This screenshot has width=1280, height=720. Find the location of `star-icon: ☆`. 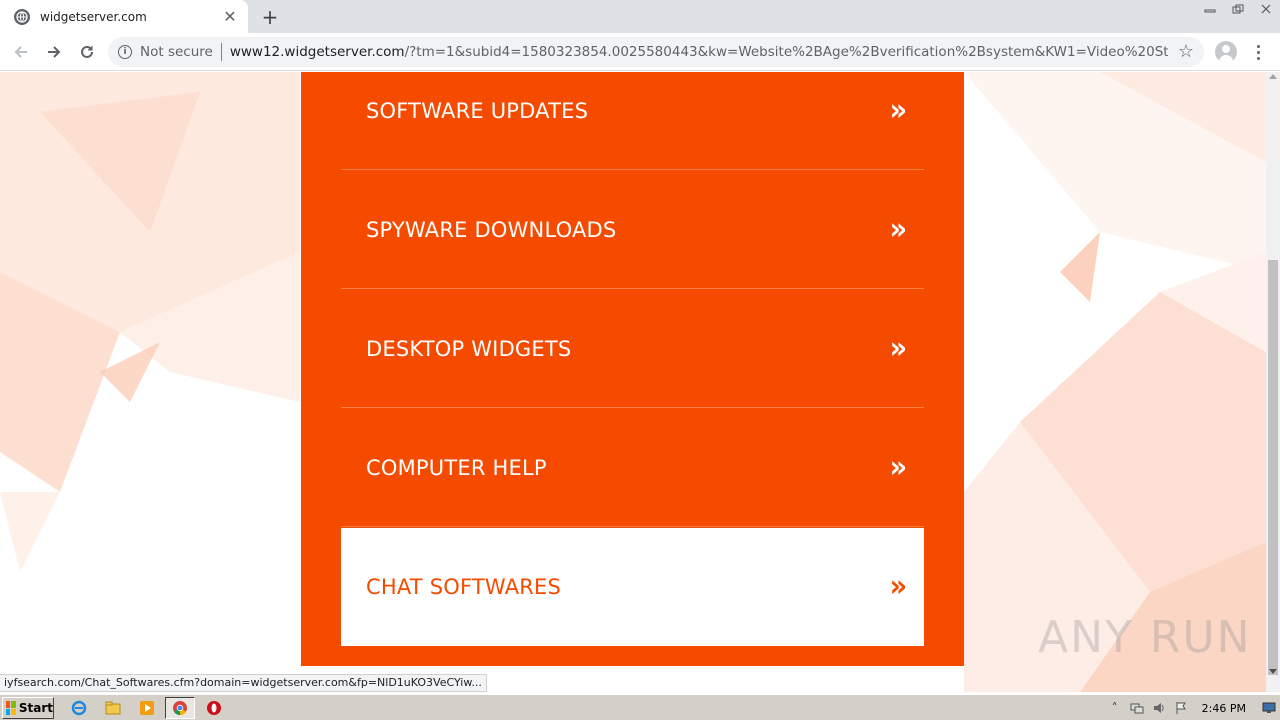

star-icon: ☆ is located at coordinates (1186, 51).